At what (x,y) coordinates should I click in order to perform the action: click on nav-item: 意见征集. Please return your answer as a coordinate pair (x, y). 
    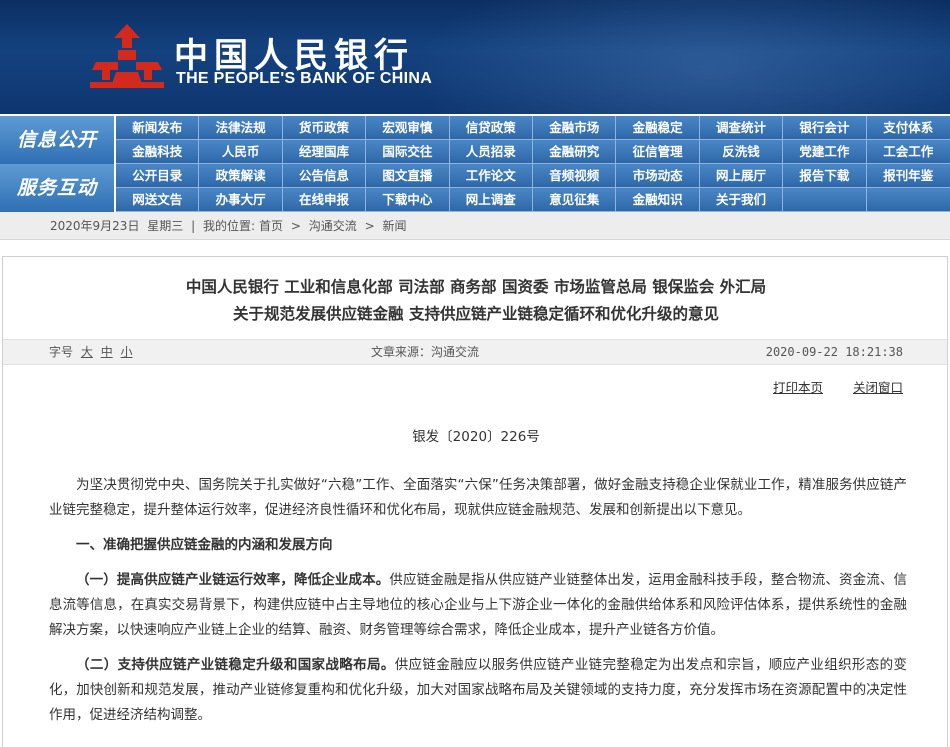
    Looking at the image, I should click on (575, 200).